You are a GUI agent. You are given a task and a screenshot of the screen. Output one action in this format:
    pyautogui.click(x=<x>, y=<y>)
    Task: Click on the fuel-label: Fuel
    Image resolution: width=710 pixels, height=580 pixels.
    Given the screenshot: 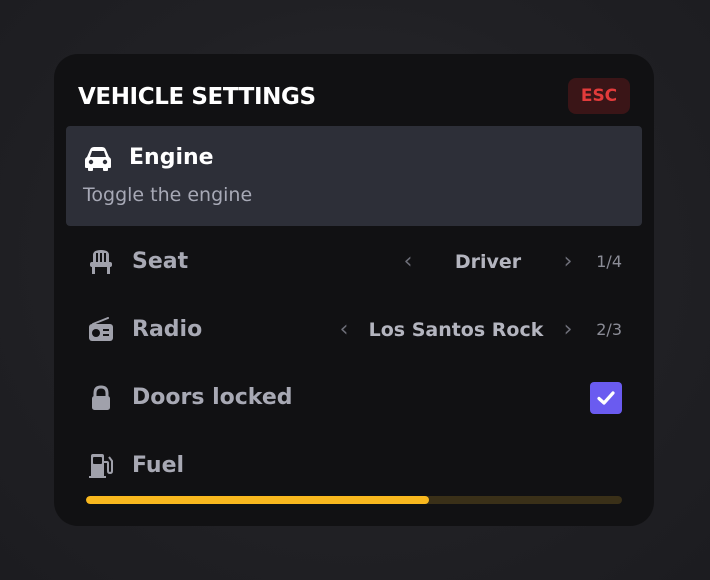 What is the action you would take?
    pyautogui.click(x=158, y=465)
    